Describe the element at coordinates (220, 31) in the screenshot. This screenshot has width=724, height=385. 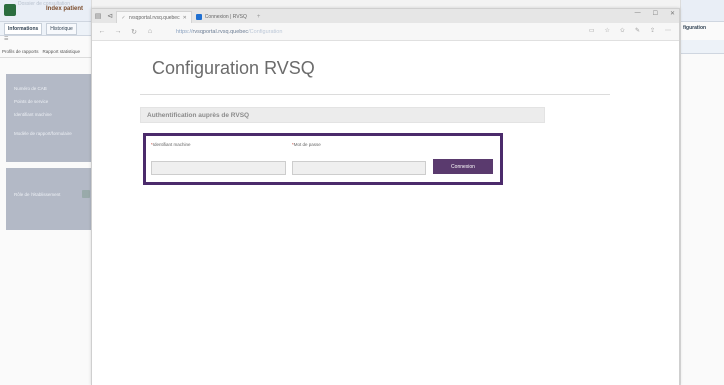
I see `url-host: rvsqportal.rvsq.quebec` at that location.